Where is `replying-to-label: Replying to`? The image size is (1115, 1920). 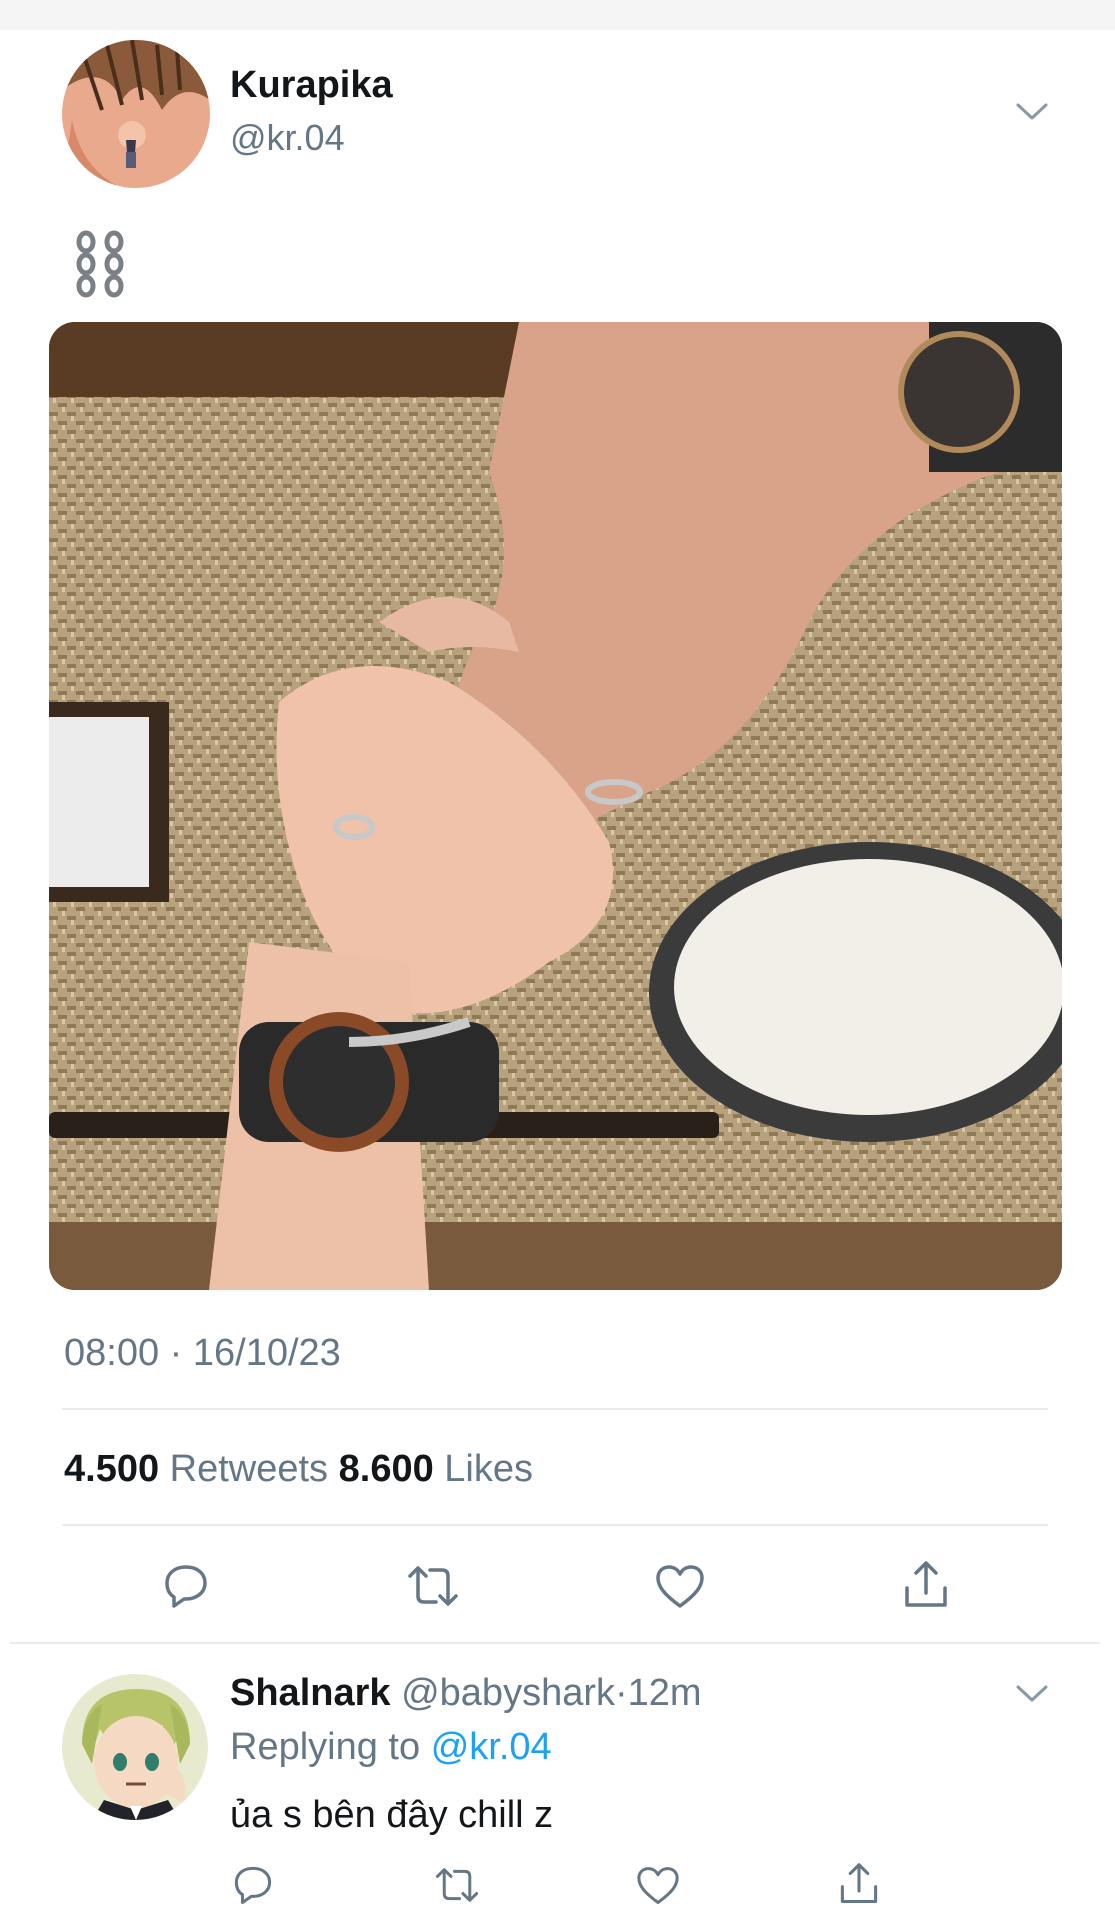
replying-to-label: Replying to is located at coordinates (325, 1747).